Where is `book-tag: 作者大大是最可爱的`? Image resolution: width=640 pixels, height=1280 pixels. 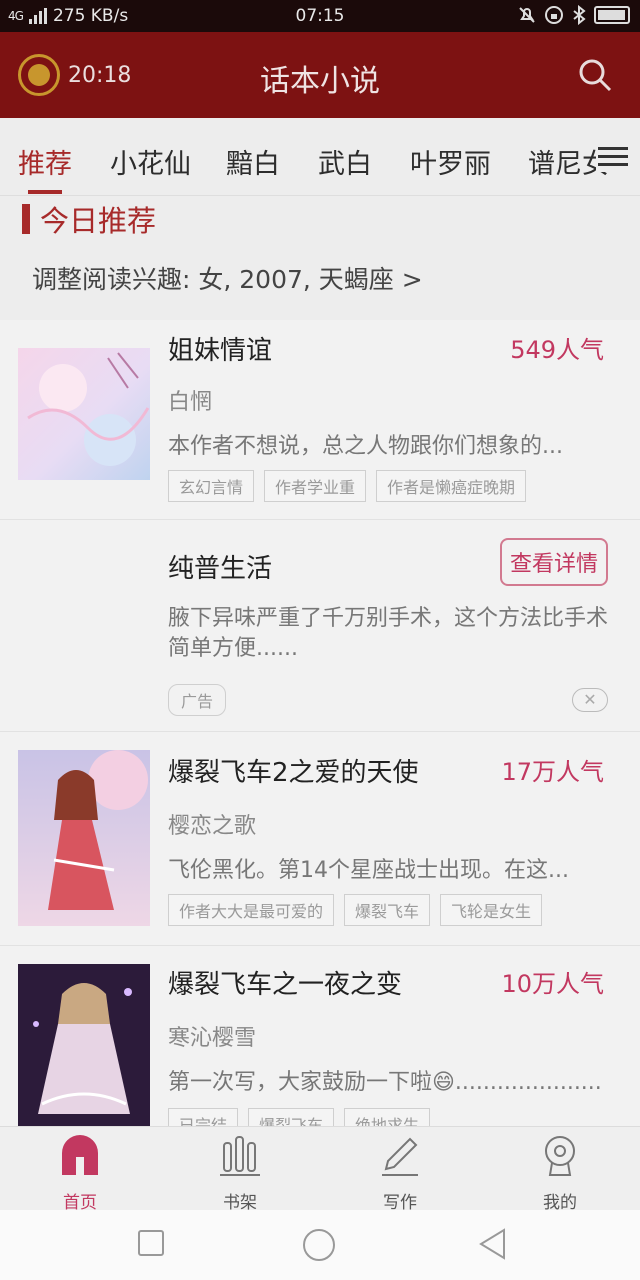
book-tag: 作者大大是最可爱的 is located at coordinates (251, 910).